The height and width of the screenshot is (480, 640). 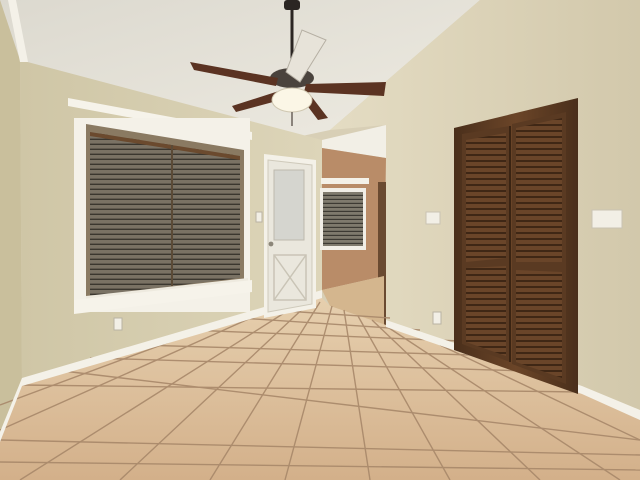 I want to click on closet-bifold-doors, so click(x=516, y=246).